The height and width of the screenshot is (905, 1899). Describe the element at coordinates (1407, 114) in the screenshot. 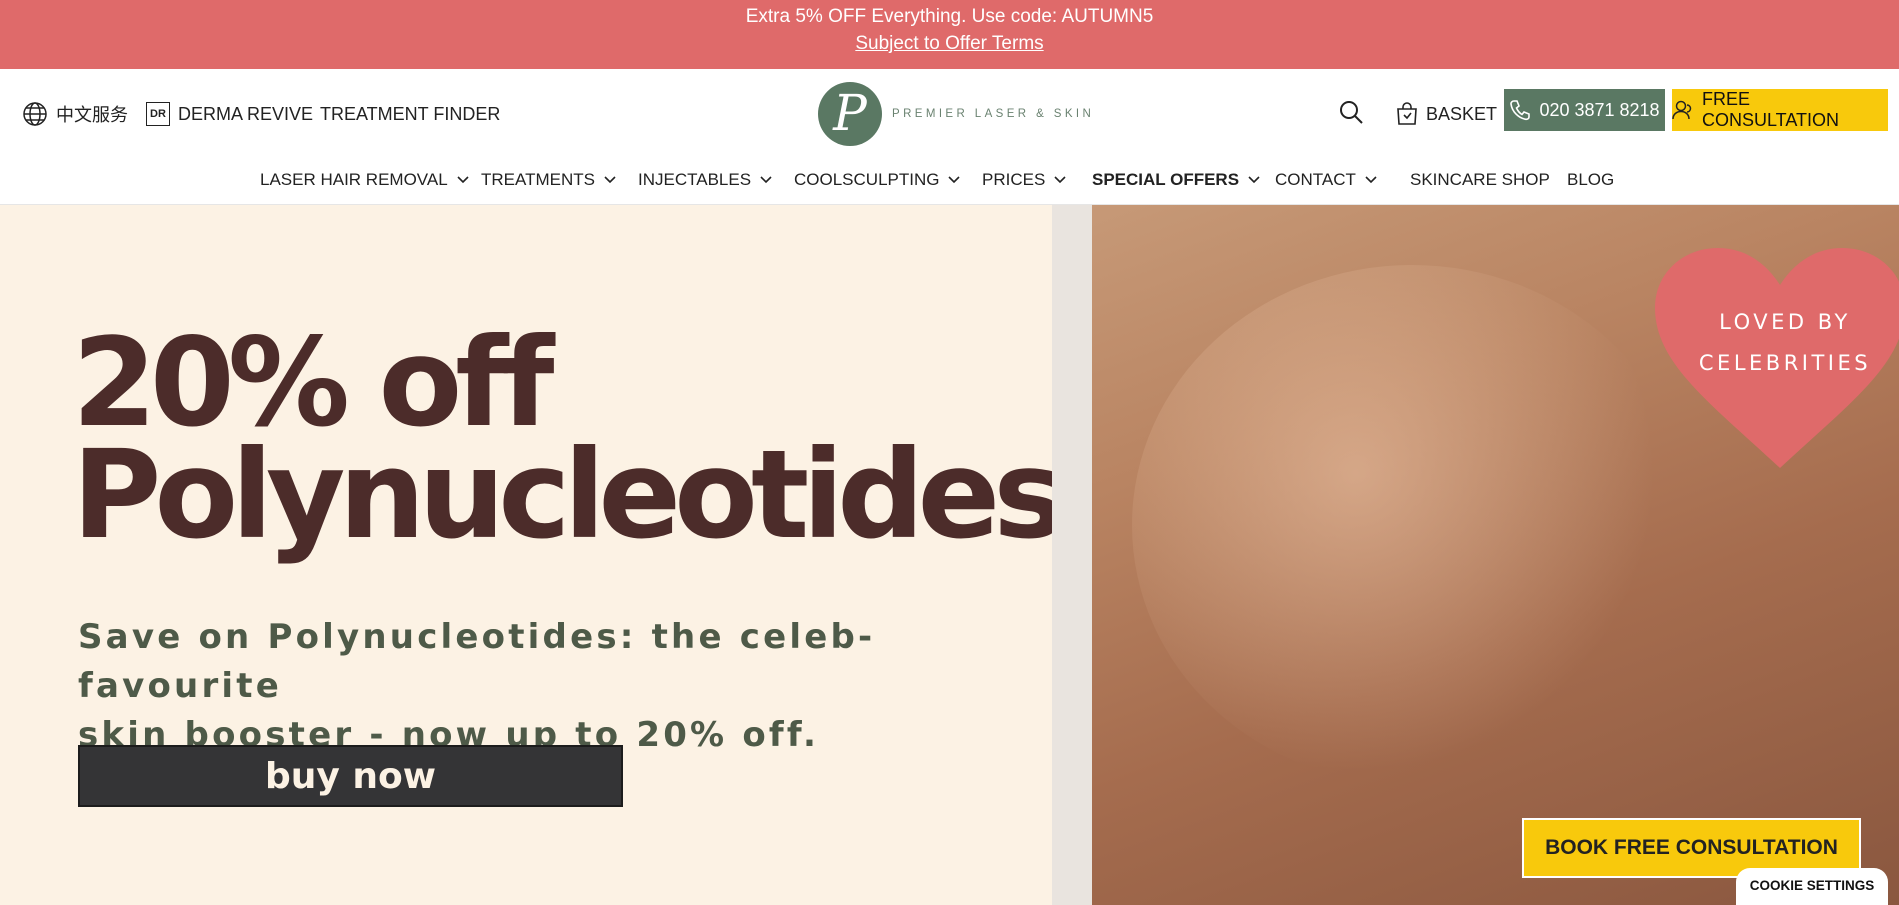

I see `shopping-bag-icon` at that location.